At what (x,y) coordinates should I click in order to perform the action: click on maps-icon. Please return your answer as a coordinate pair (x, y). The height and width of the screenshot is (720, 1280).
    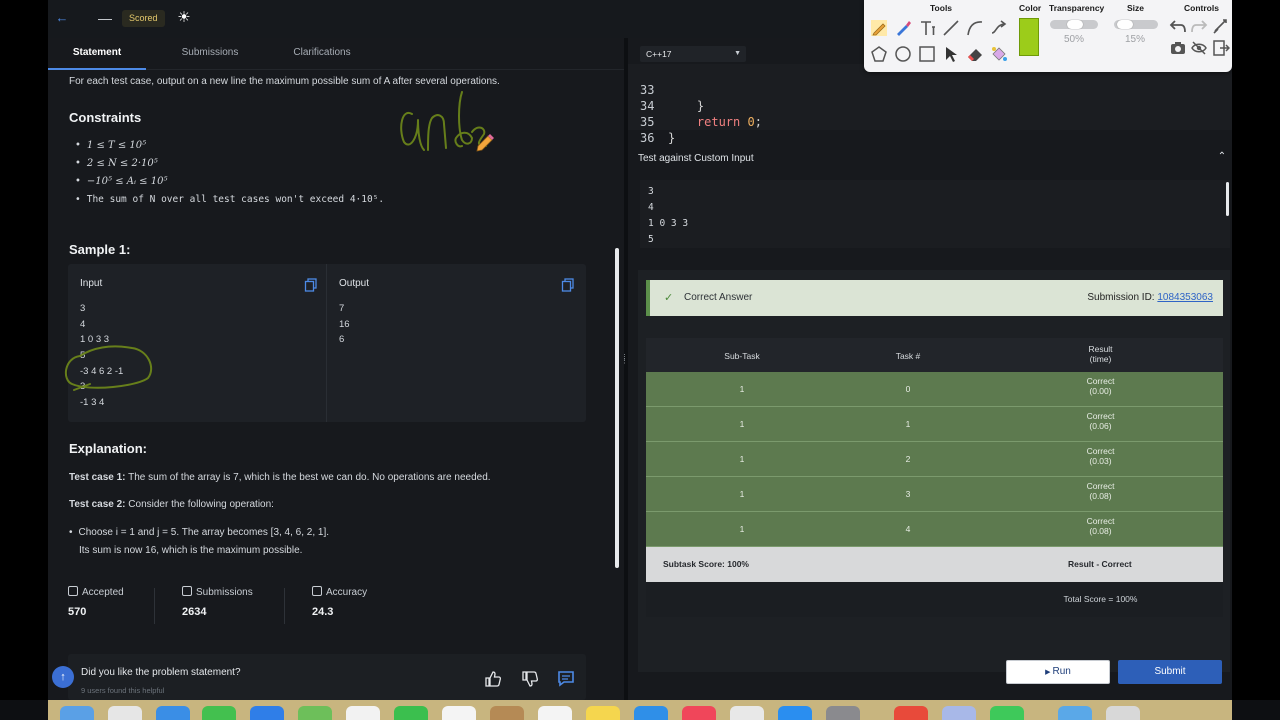
    Looking at the image, I should click on (315, 713).